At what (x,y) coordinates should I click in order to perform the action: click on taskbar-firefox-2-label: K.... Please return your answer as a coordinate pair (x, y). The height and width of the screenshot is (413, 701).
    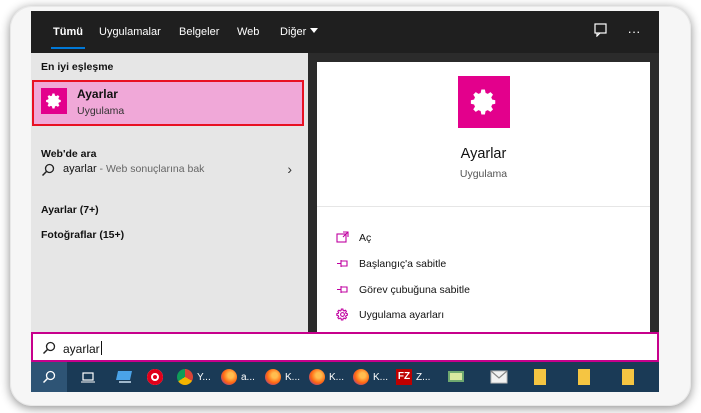
    Looking at the image, I should click on (293, 377).